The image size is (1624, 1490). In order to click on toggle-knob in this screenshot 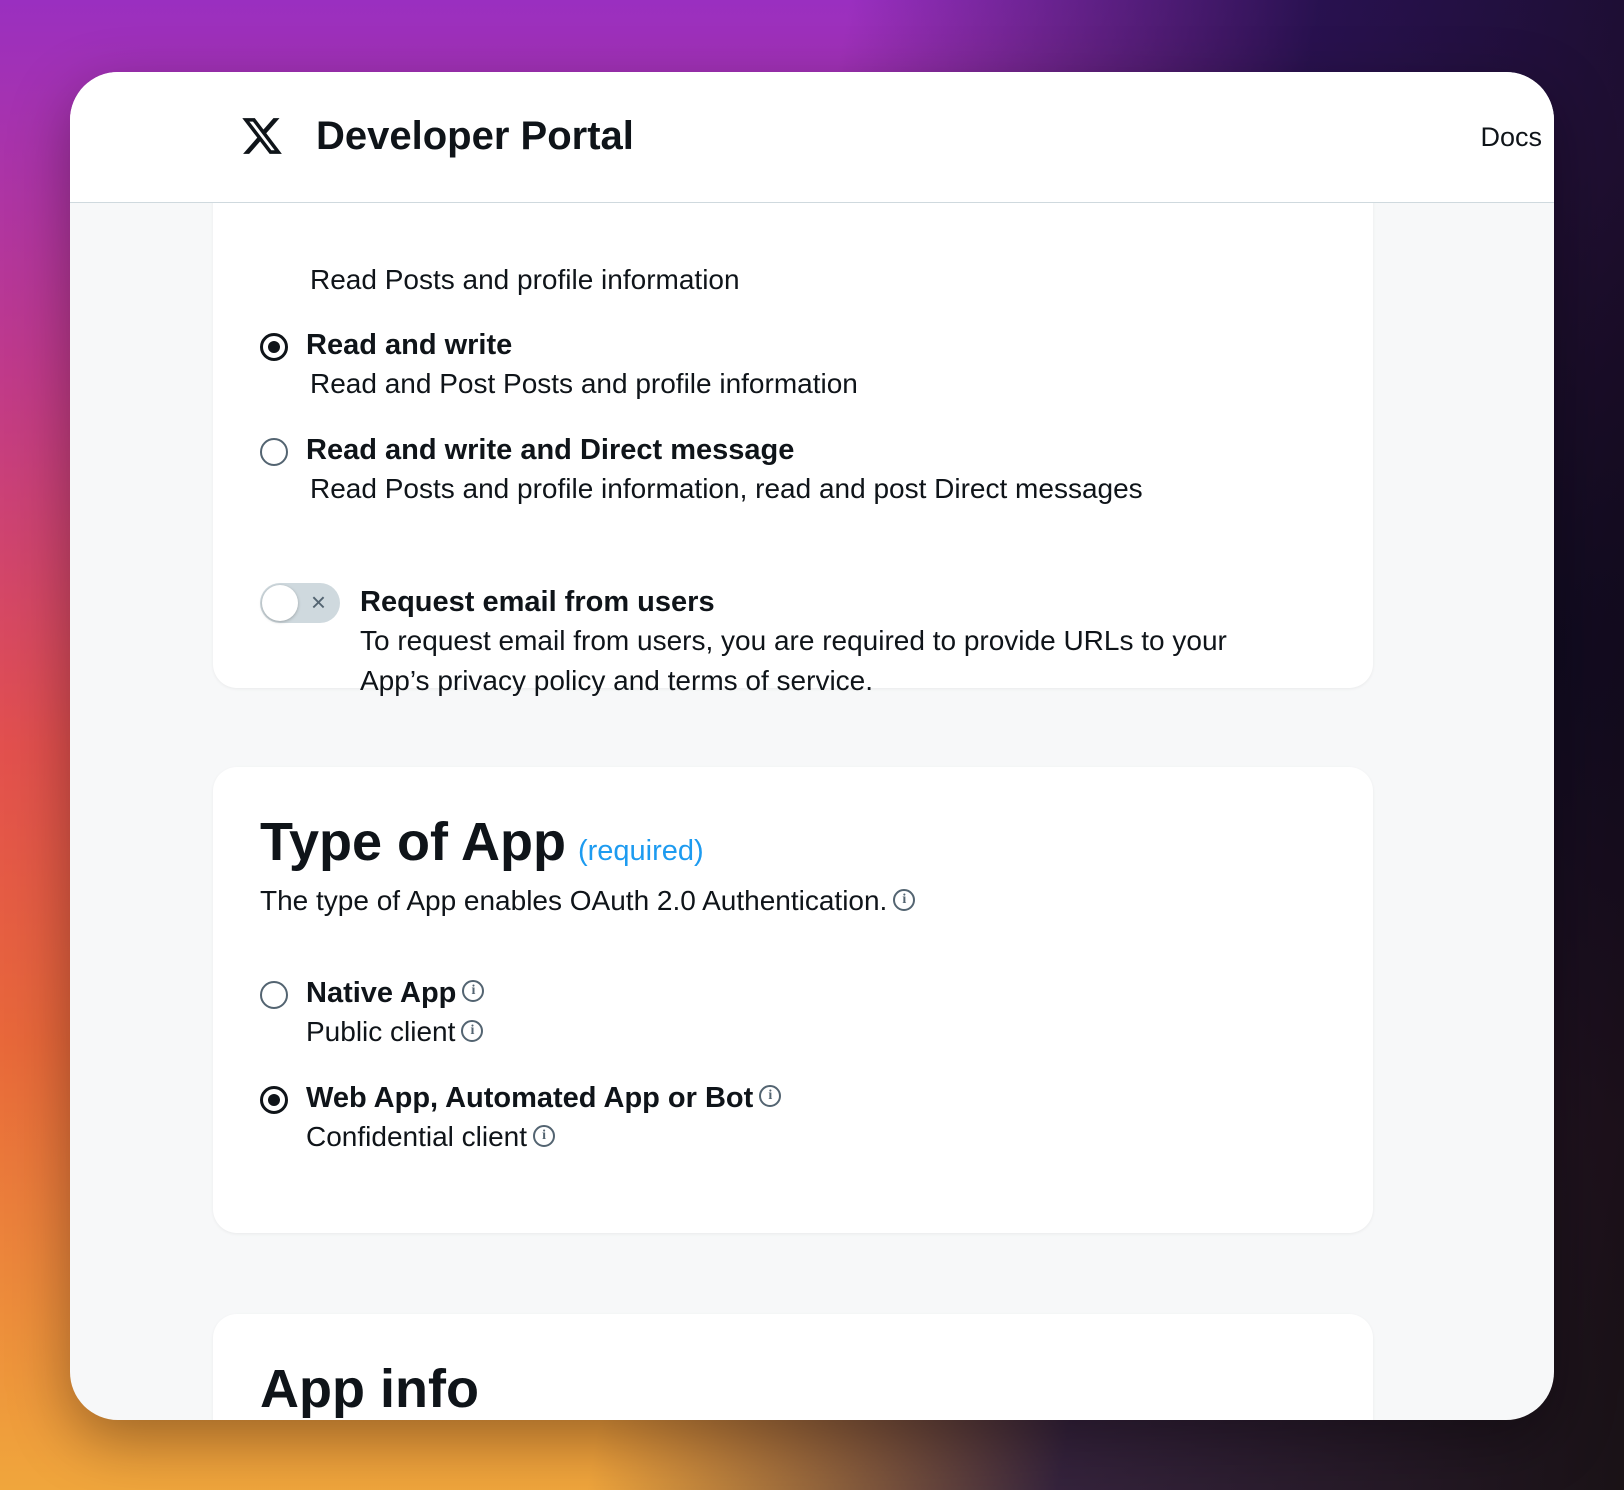, I will do `click(280, 603)`.